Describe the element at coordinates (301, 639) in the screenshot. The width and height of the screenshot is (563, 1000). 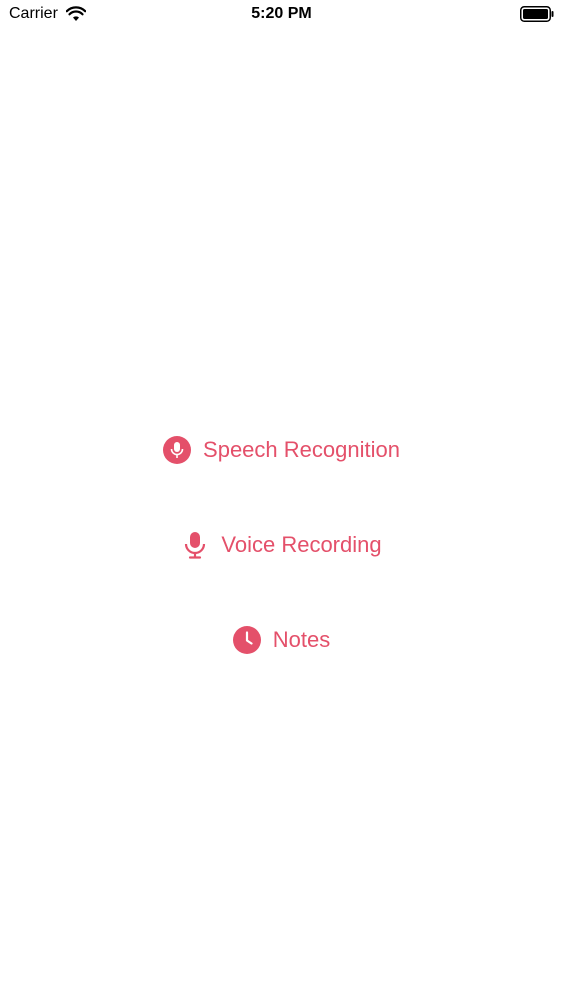
I see `notes-label: Notes` at that location.